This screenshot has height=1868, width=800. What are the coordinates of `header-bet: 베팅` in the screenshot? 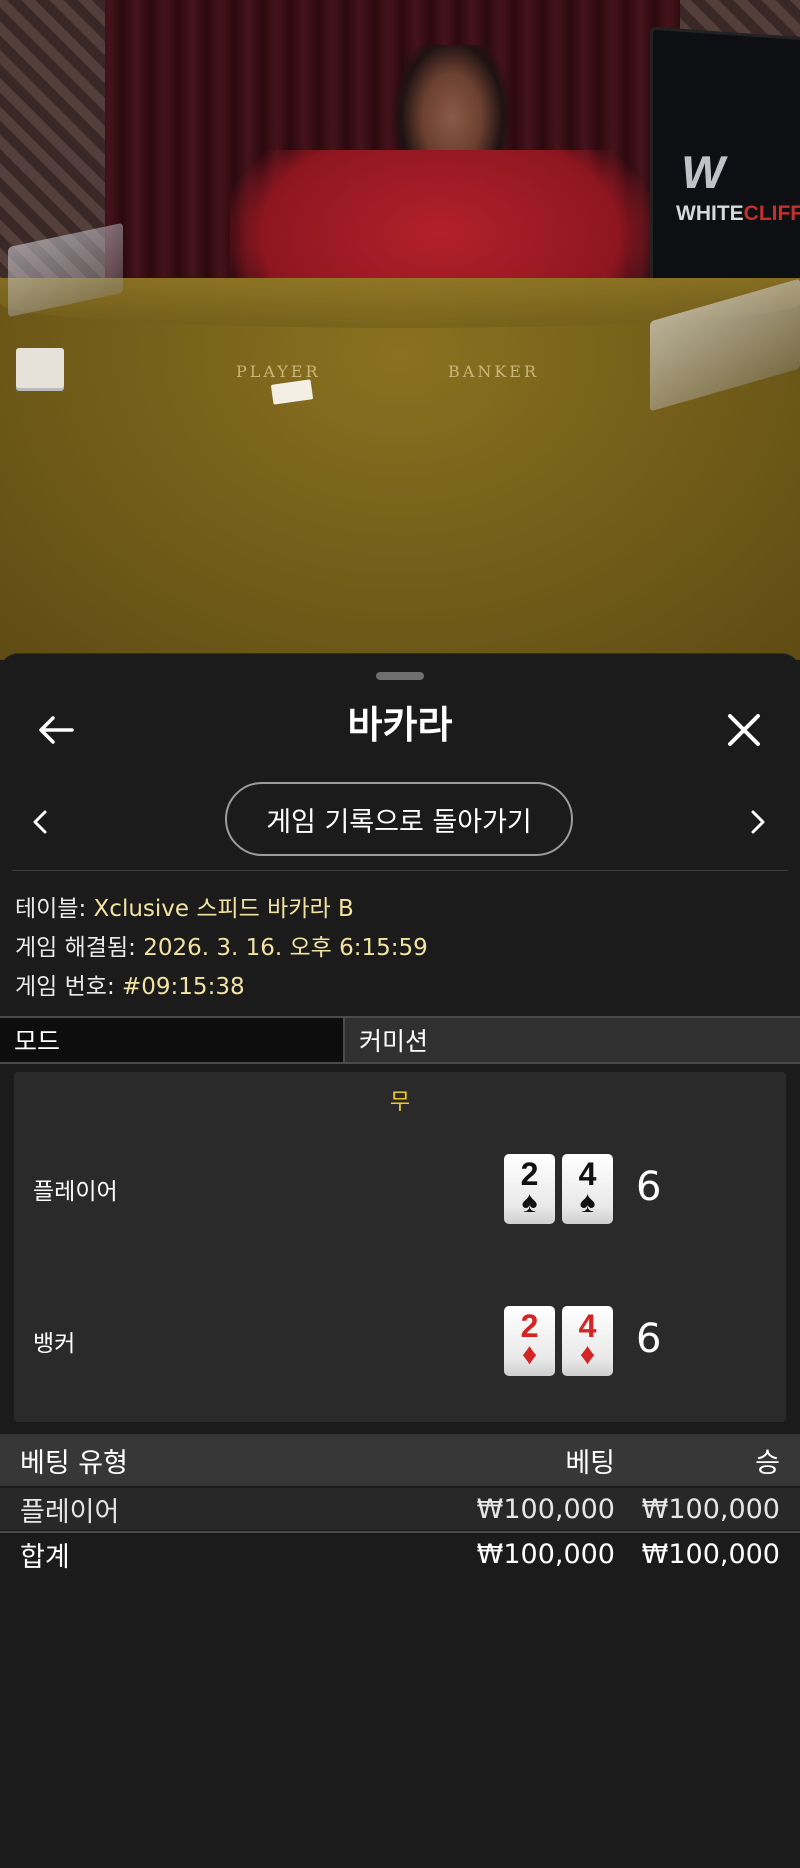 It's located at (590, 1463).